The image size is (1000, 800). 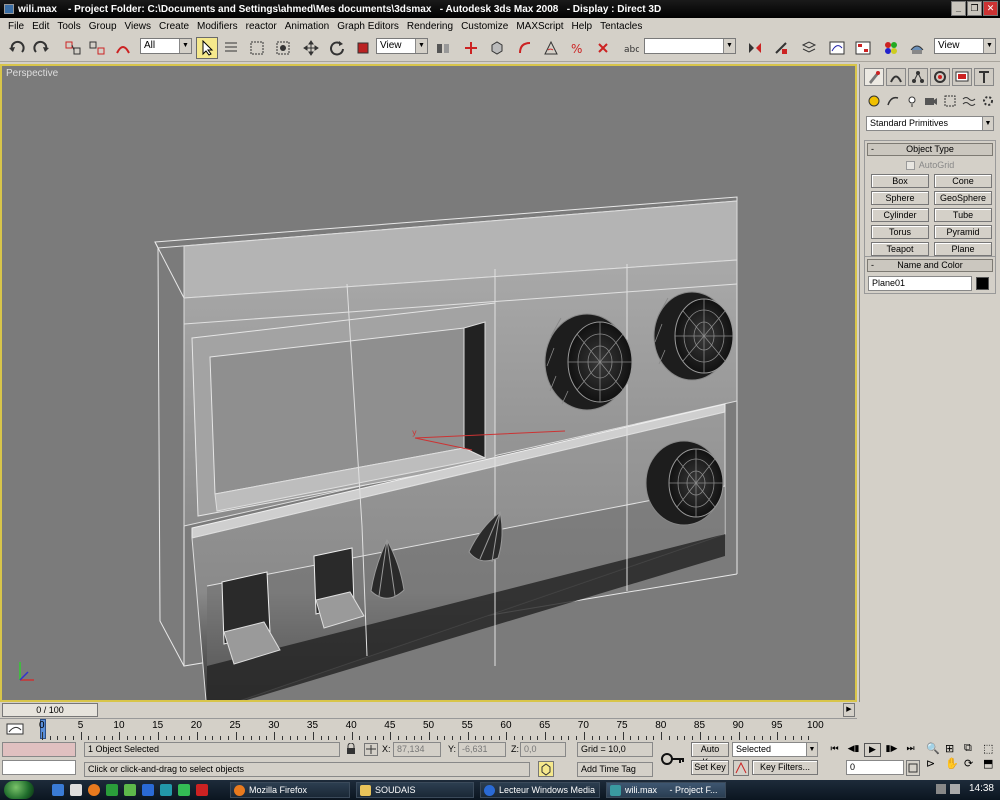 What do you see at coordinates (874, 77) in the screenshot?
I see `create-tab-icon` at bounding box center [874, 77].